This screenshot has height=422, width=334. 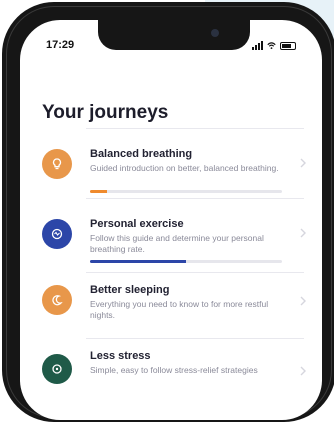 I want to click on journey-title: Less stress, so click(x=120, y=356).